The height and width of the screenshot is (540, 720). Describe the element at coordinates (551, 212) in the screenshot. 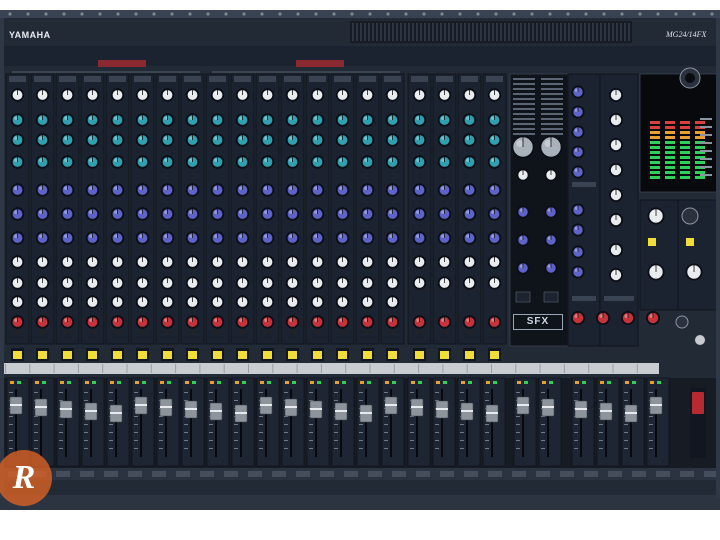

I see `effects-knob` at that location.